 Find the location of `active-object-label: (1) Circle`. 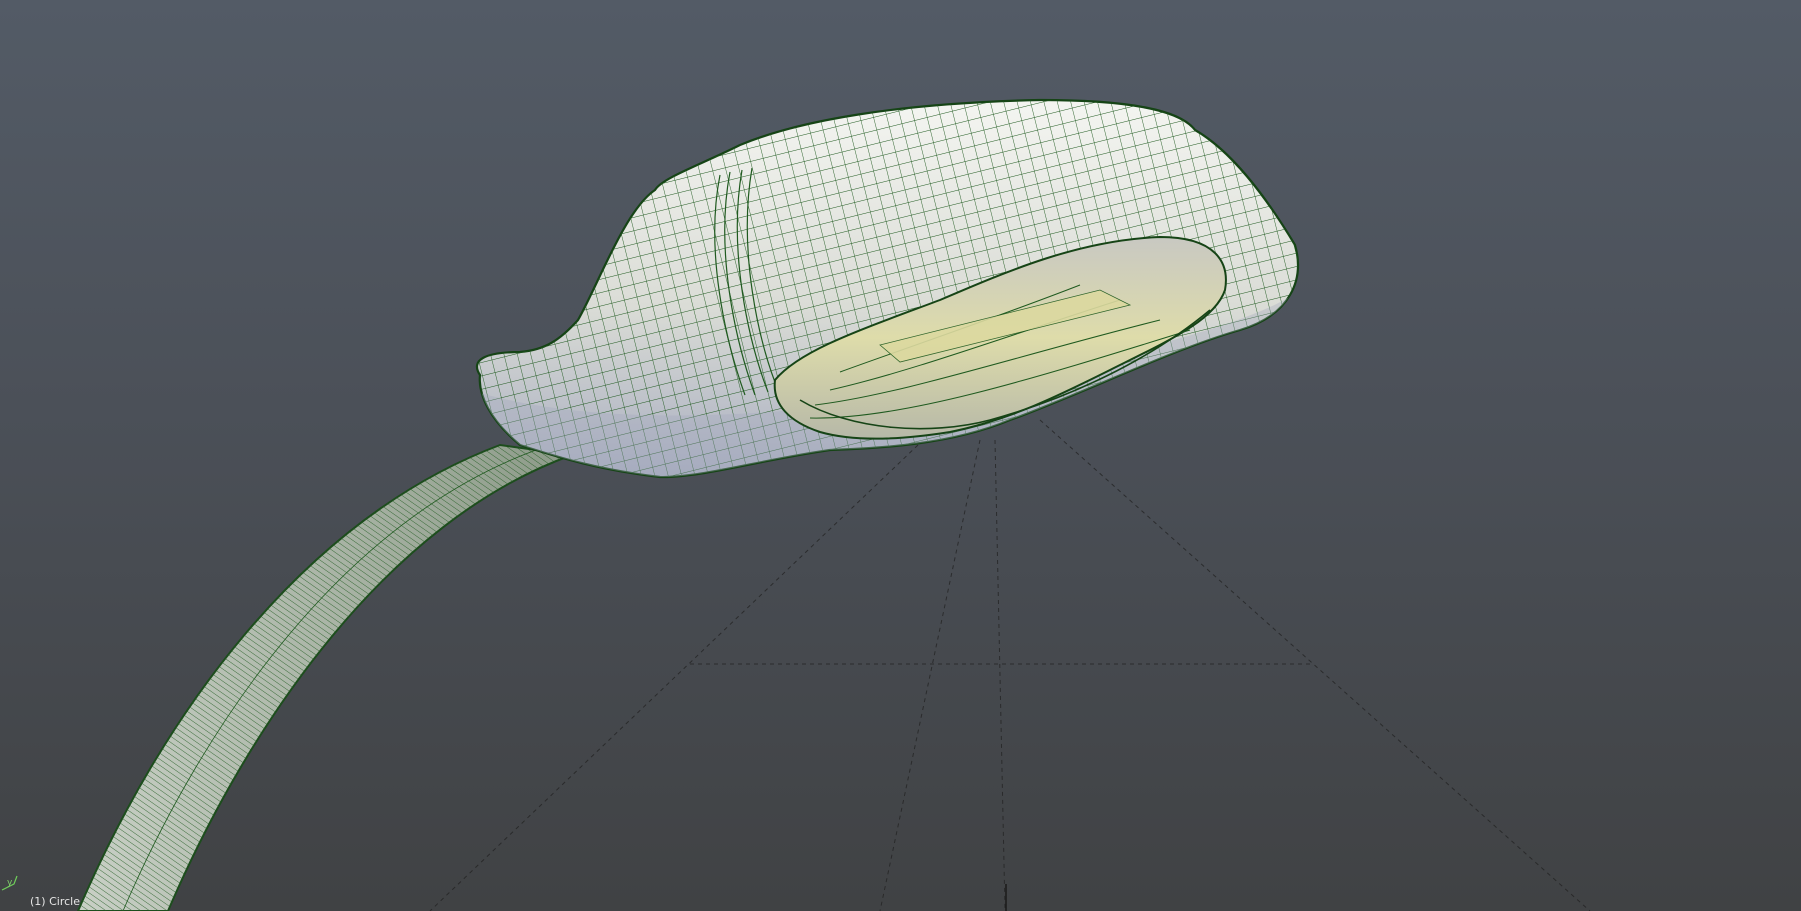

active-object-label: (1) Circle is located at coordinates (55, 901).